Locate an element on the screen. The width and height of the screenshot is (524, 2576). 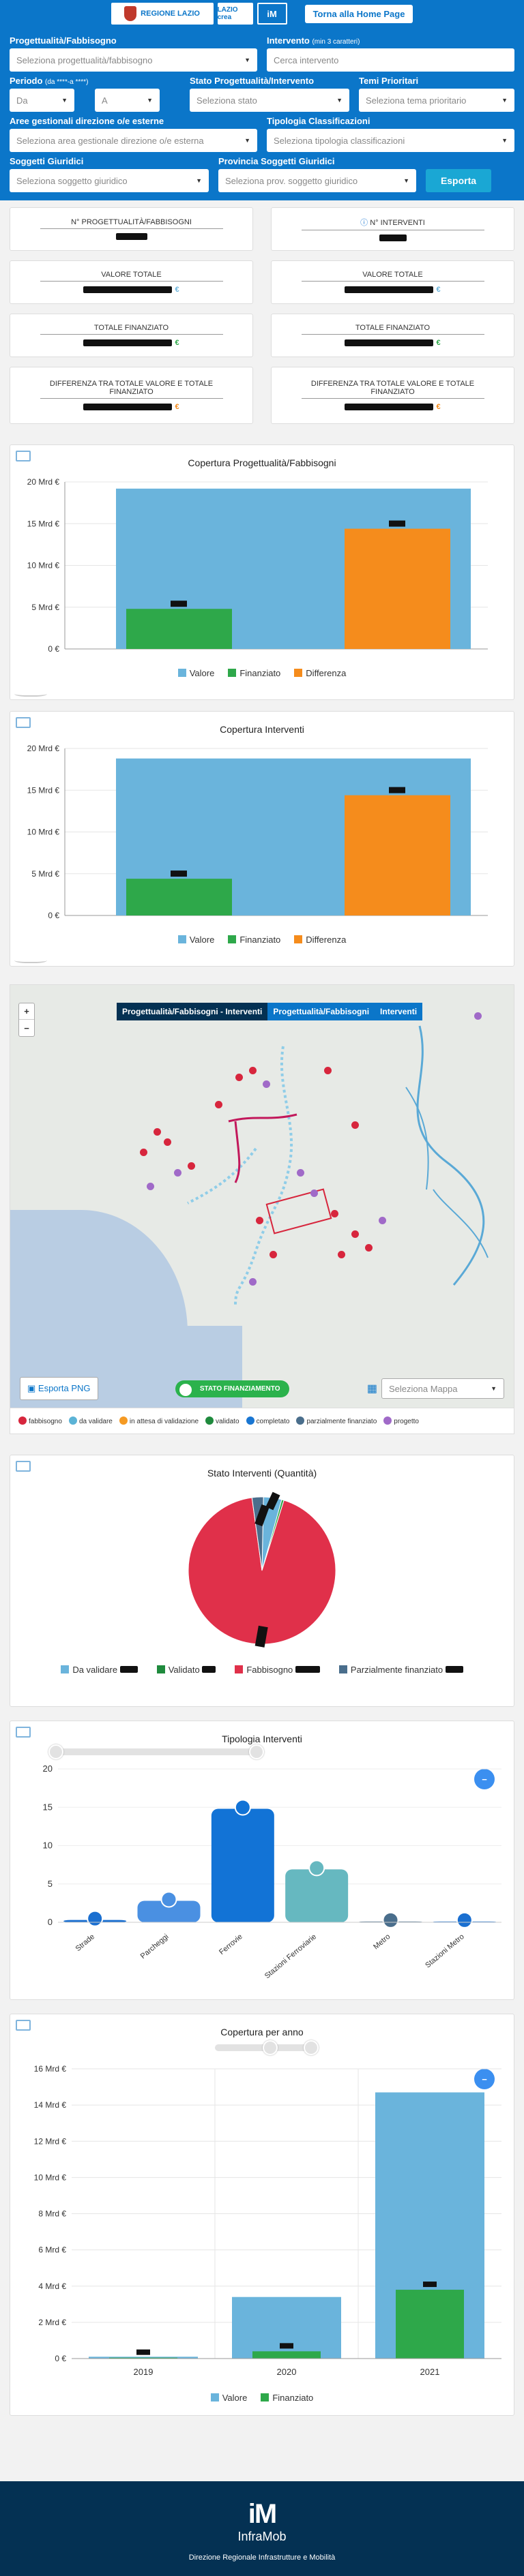
stato-finanziamento-toggle: STATO FINANZIAMENTO is located at coordinates (232, 1388).